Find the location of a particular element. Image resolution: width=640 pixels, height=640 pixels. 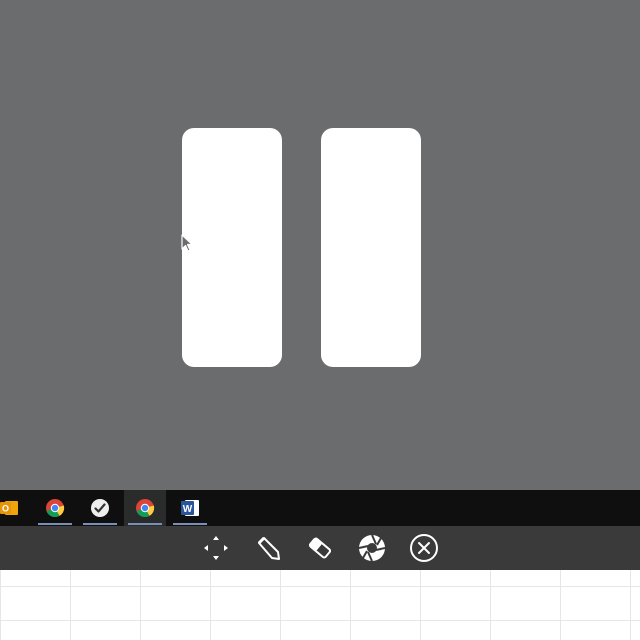

taskbar-app-outlook: O is located at coordinates (15, 508).